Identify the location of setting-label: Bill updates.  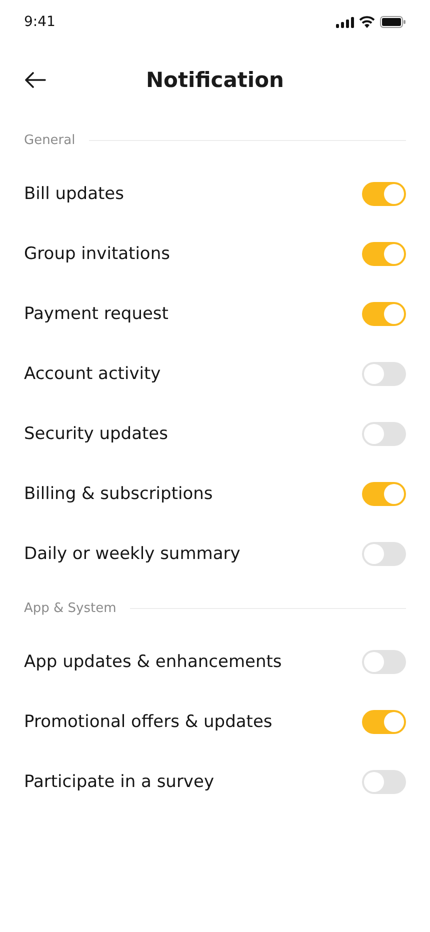
(74, 194).